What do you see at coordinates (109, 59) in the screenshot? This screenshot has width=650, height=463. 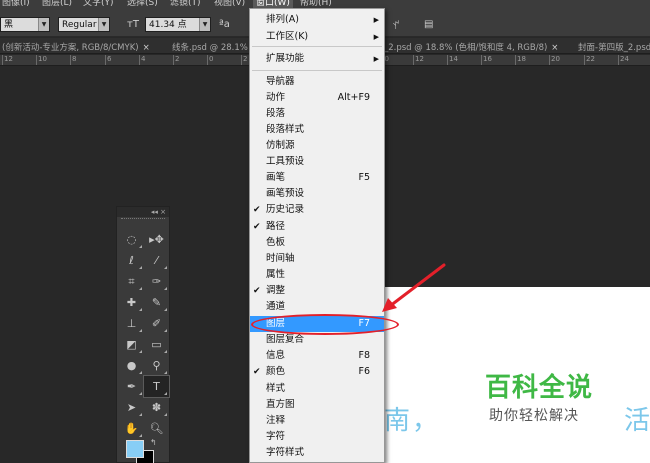 I see `ruler-number: 6` at bounding box center [109, 59].